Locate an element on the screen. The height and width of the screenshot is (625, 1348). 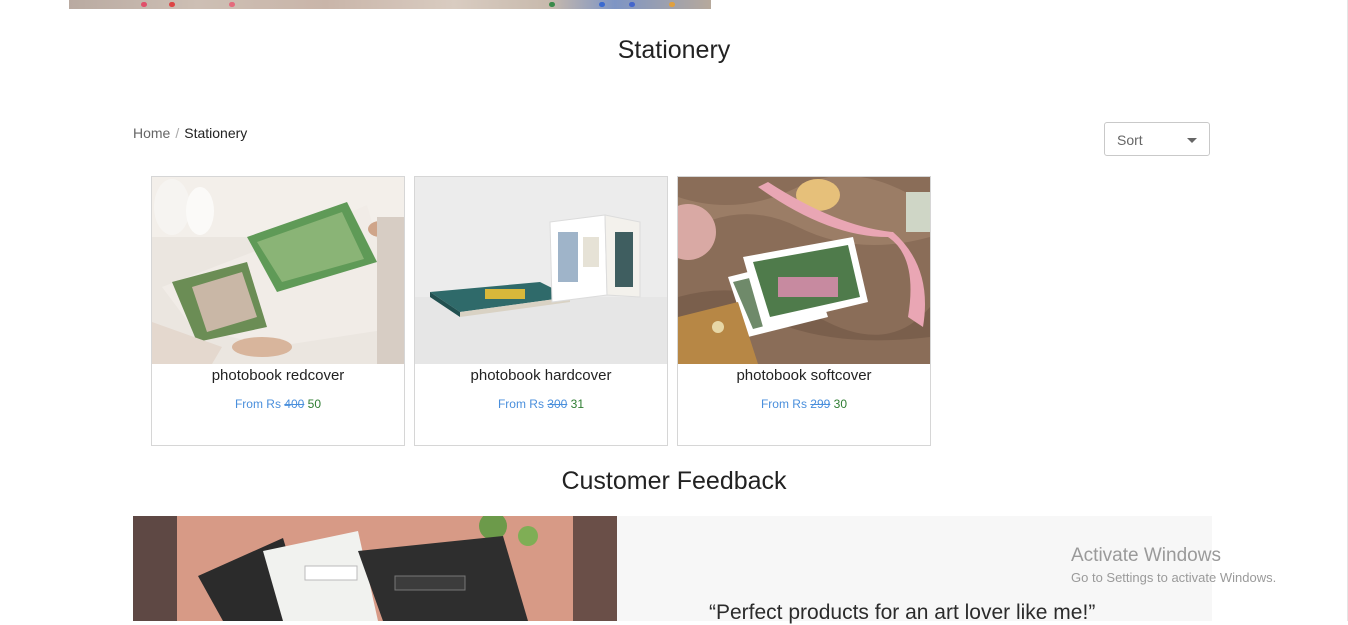
price-sale: 30 is located at coordinates (840, 404).